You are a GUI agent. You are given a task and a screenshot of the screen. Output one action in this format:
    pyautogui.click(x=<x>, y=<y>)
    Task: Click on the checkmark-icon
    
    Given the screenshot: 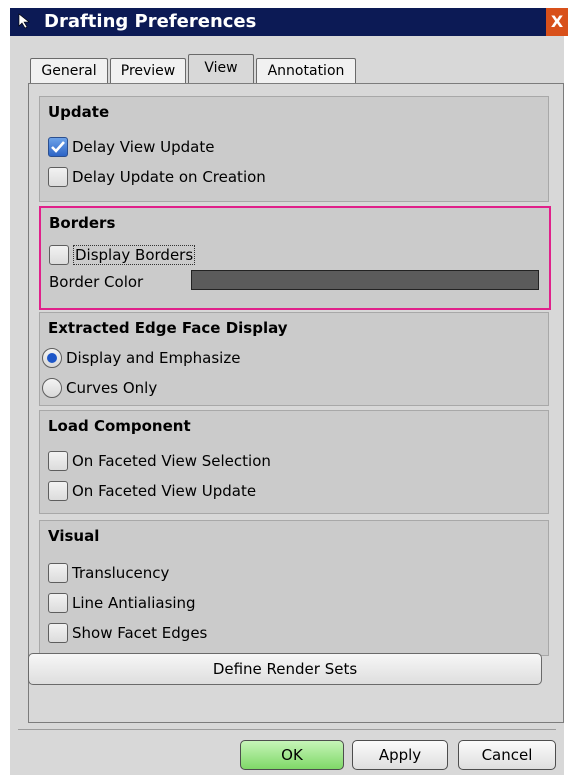 What is the action you would take?
    pyautogui.click(x=58, y=147)
    